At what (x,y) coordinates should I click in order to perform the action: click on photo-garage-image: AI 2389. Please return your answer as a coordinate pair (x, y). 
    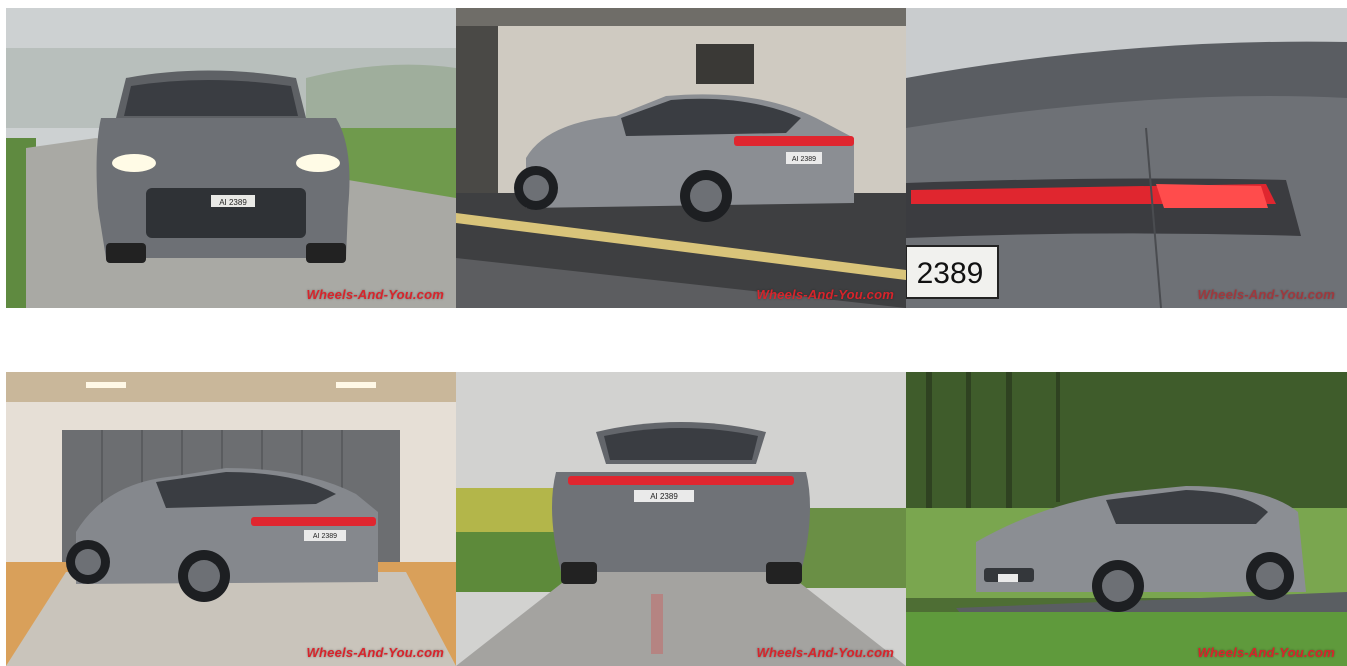
    Looking at the image, I should click on (231, 519).